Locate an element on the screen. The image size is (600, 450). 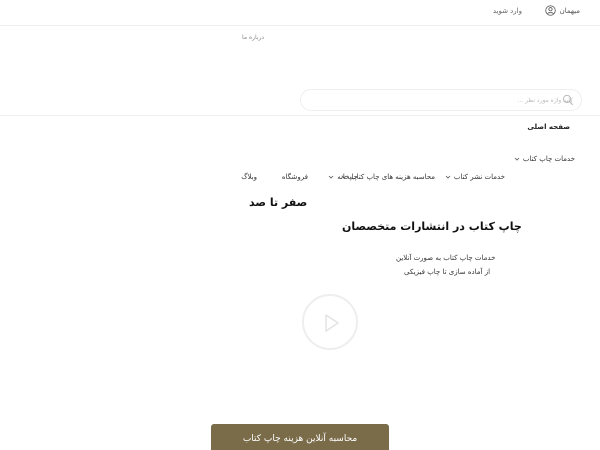
menu-item-blog: وبلاگ is located at coordinates (249, 177).